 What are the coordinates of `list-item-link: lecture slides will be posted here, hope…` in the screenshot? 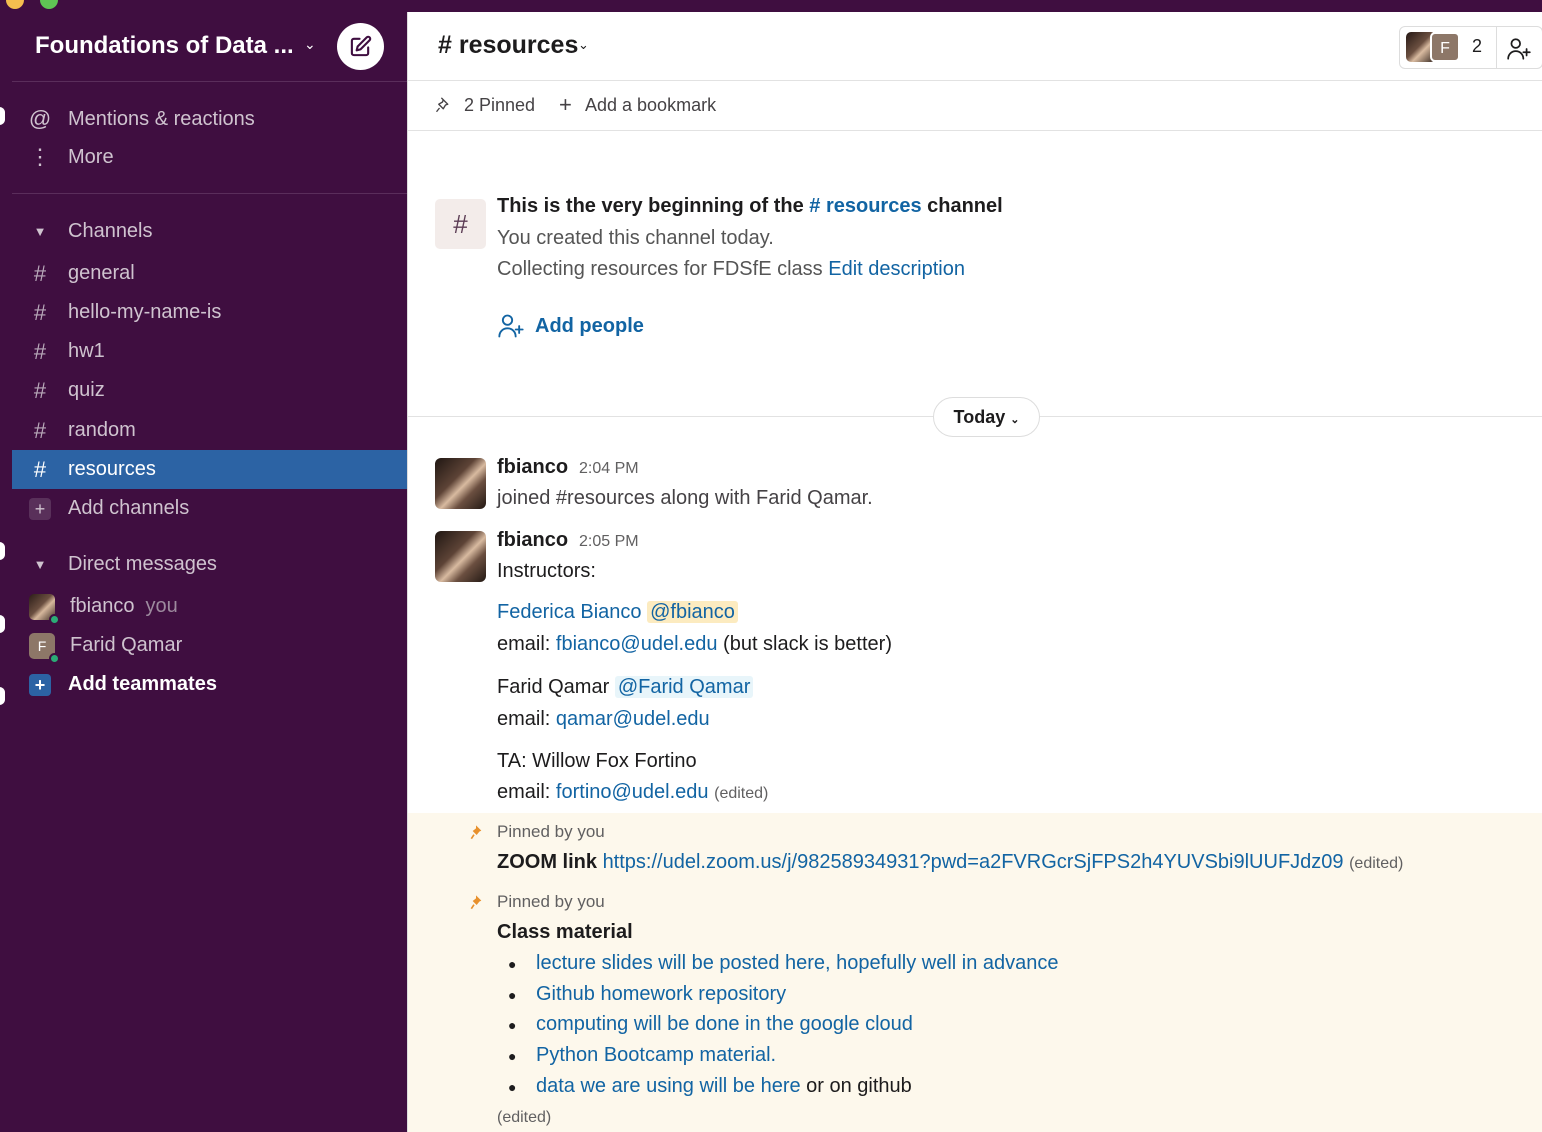 It's located at (797, 963).